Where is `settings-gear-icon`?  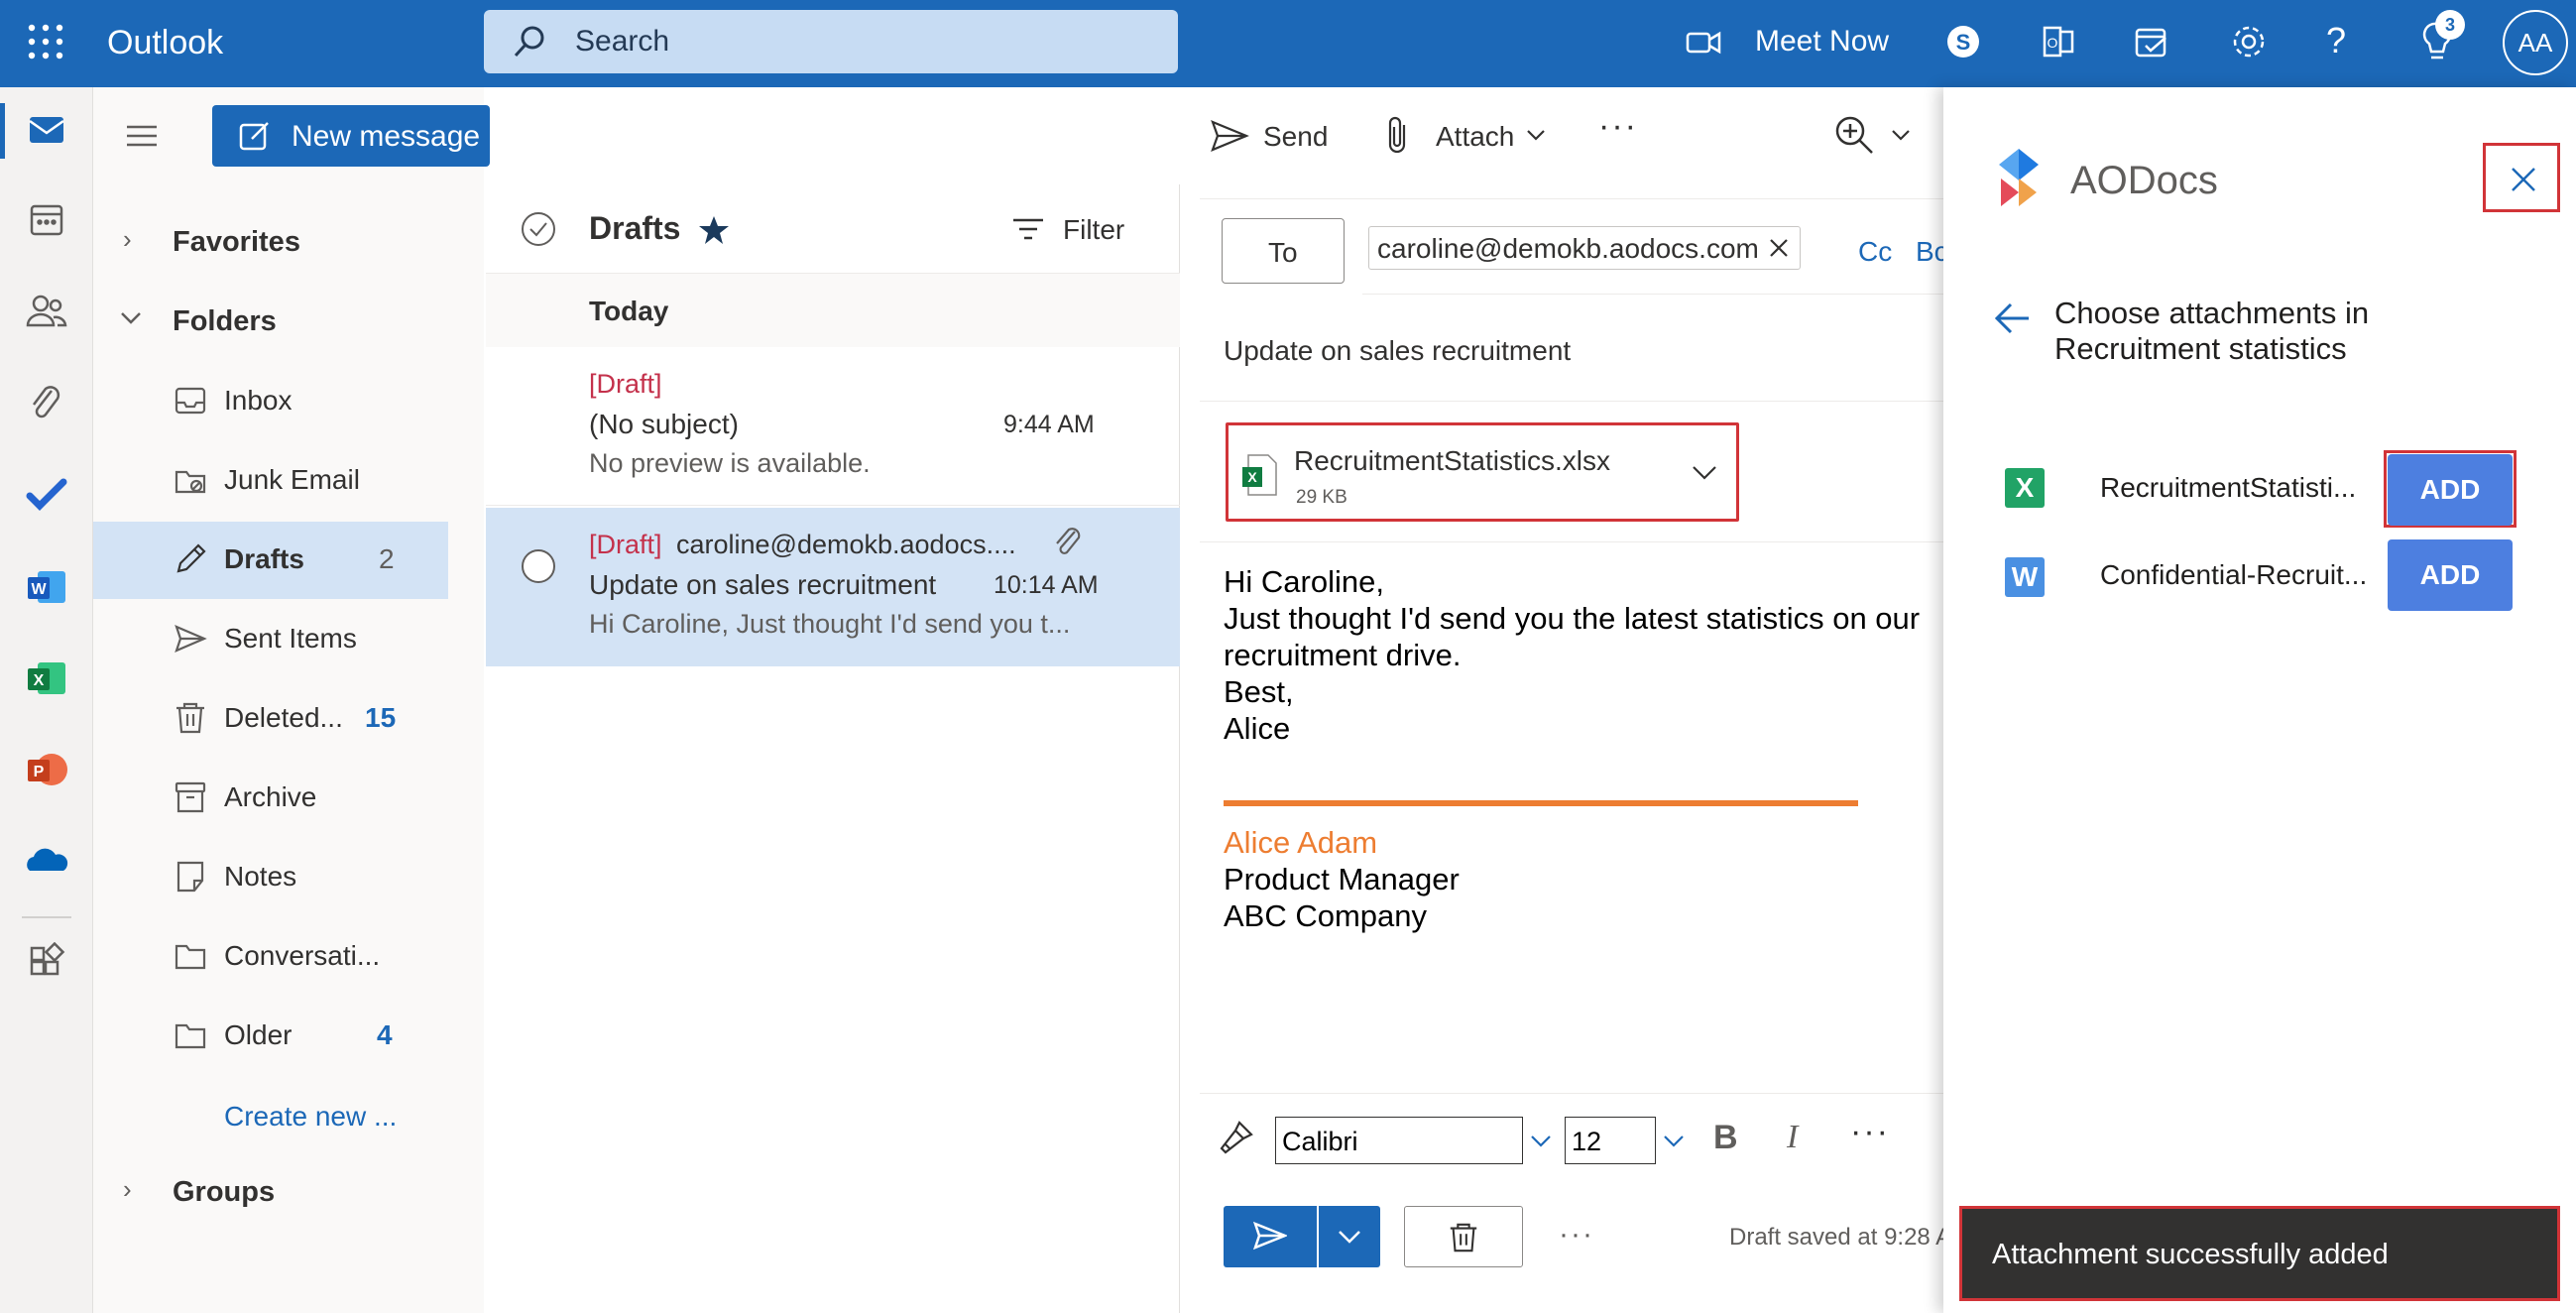 settings-gear-icon is located at coordinates (2249, 44).